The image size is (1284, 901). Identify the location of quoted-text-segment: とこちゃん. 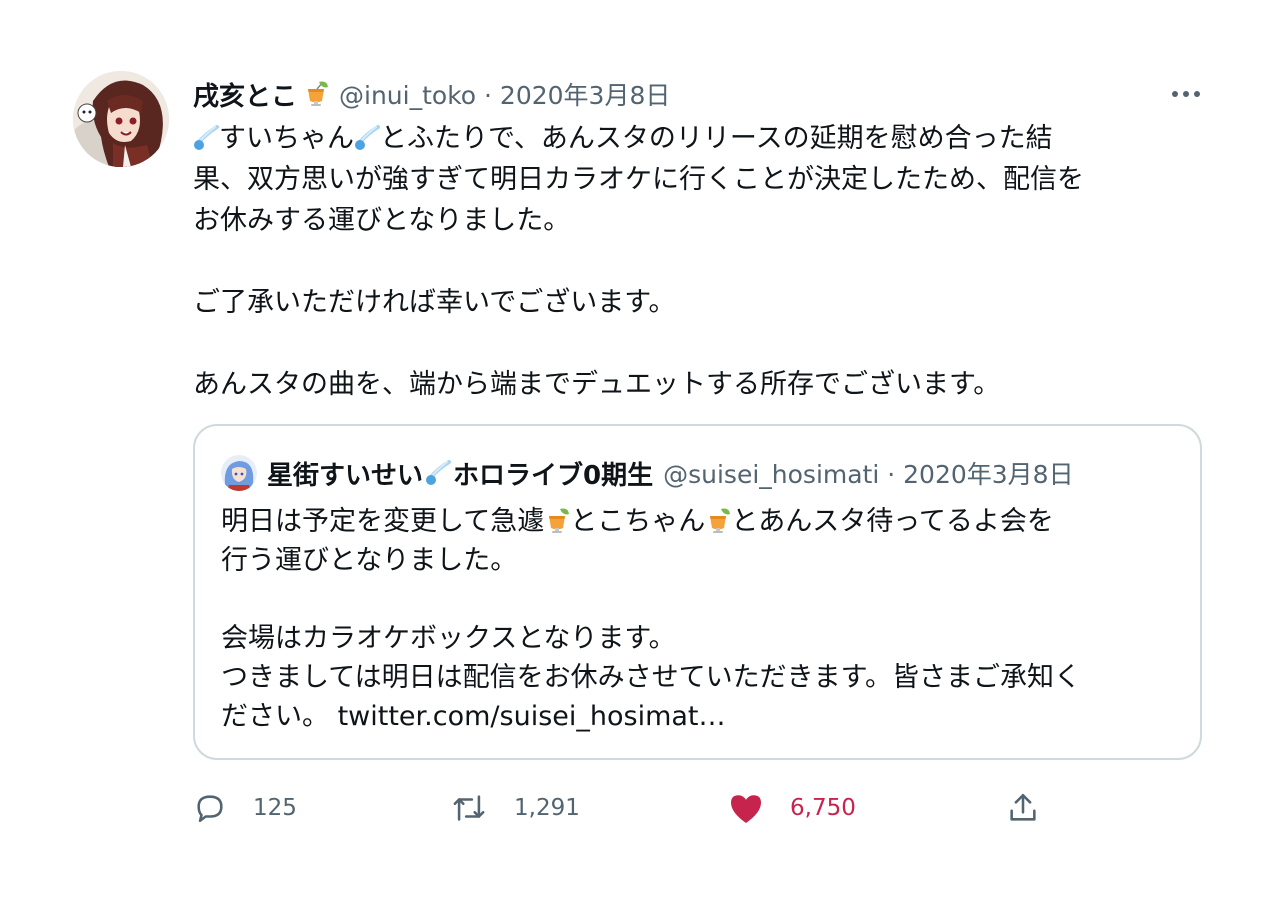
(638, 521).